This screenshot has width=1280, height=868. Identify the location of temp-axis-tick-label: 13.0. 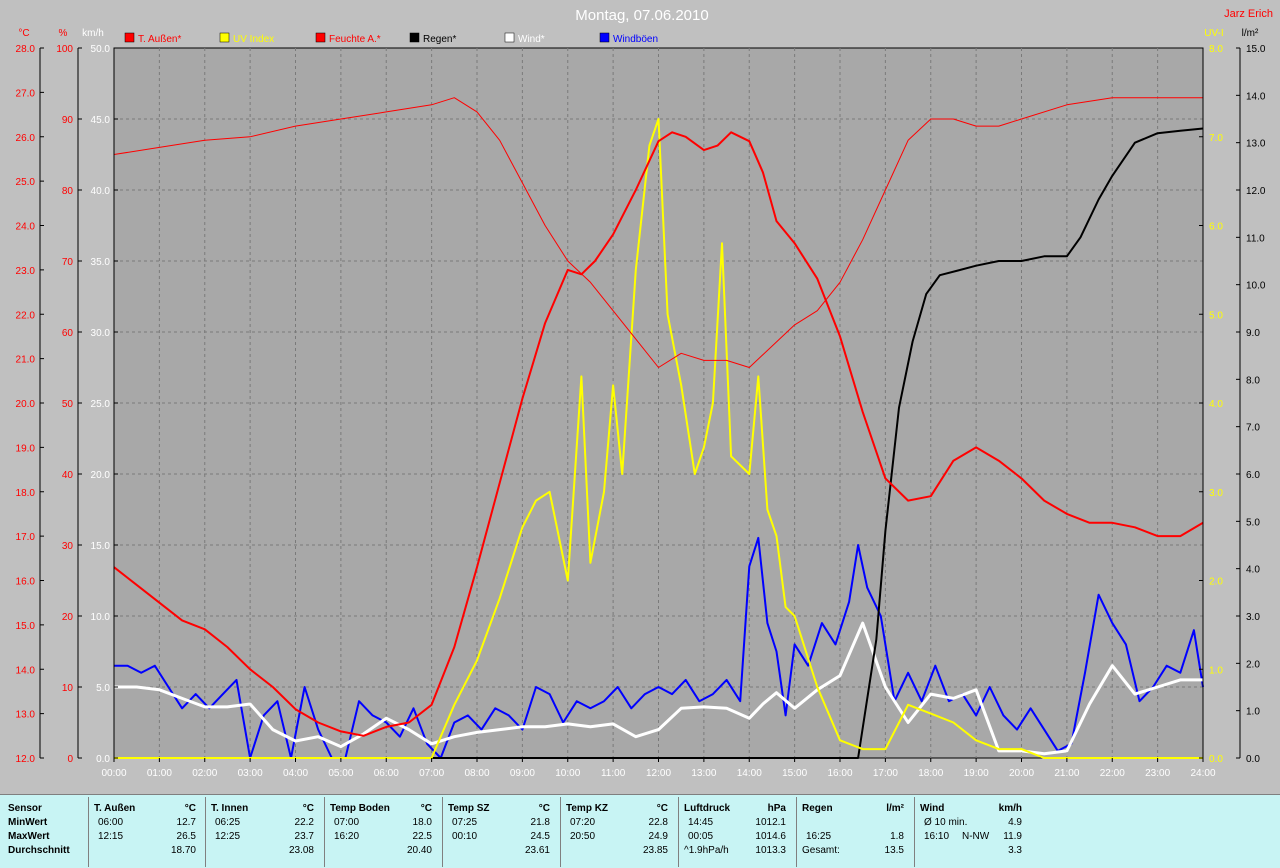
(26, 715).